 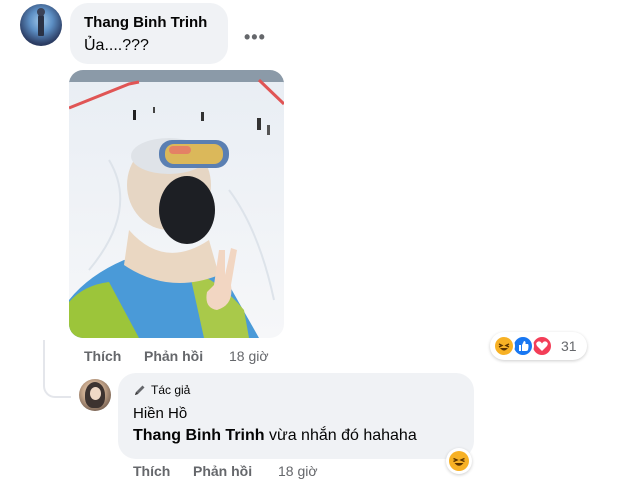 I want to click on like-action: Thích, so click(x=102, y=356).